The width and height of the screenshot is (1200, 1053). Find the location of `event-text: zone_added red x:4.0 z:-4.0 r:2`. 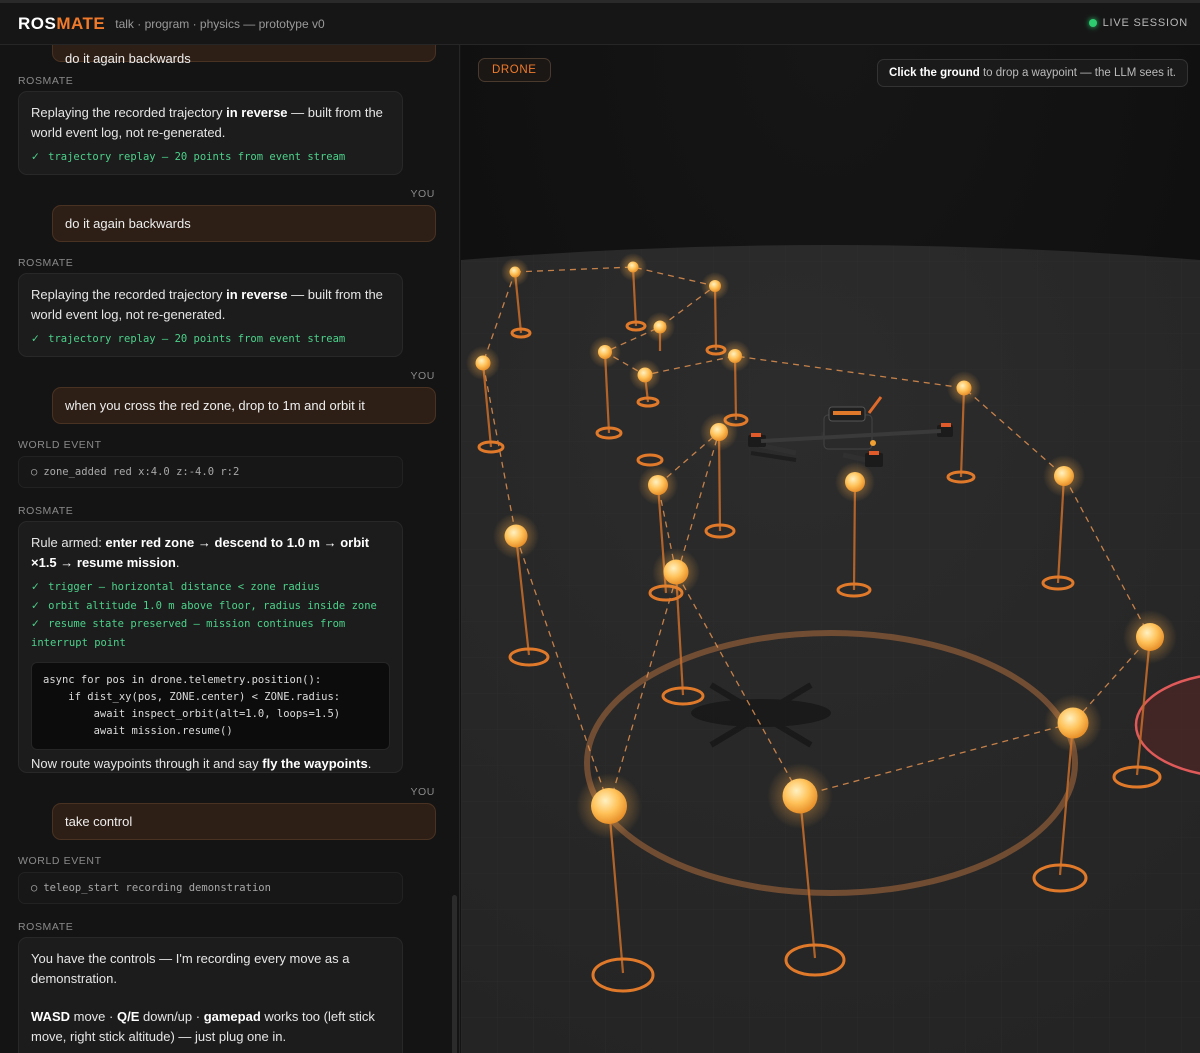

event-text: zone_added red x:4.0 z:-4.0 r:2 is located at coordinates (141, 472).